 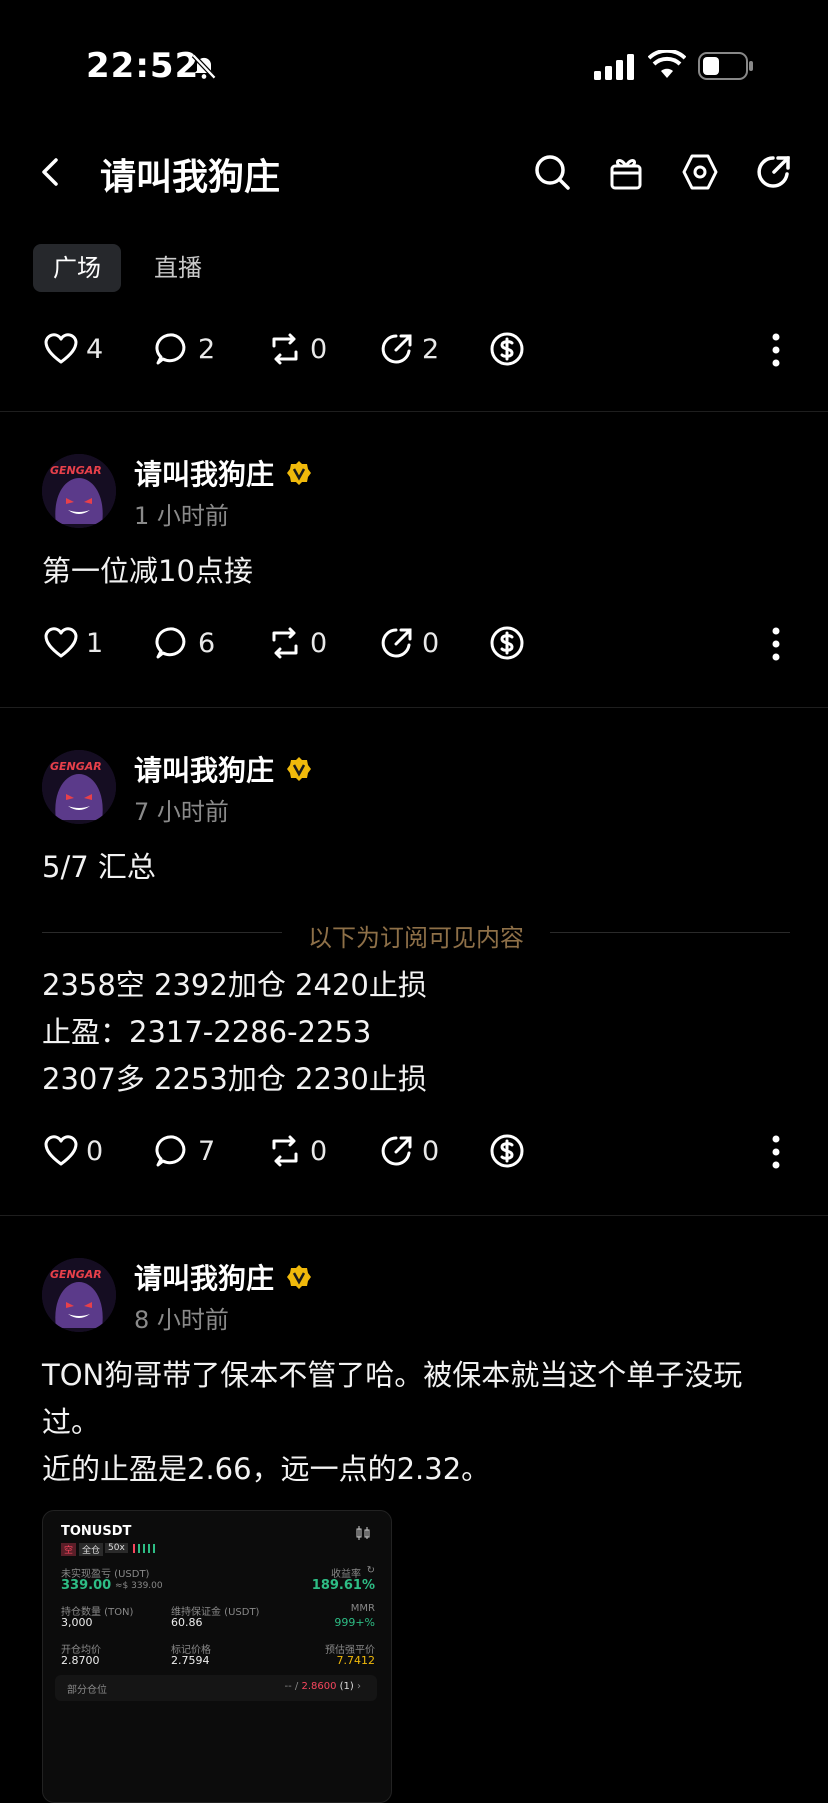 What do you see at coordinates (91, 1549) in the screenshot?
I see `tag-cross: 全仓` at bounding box center [91, 1549].